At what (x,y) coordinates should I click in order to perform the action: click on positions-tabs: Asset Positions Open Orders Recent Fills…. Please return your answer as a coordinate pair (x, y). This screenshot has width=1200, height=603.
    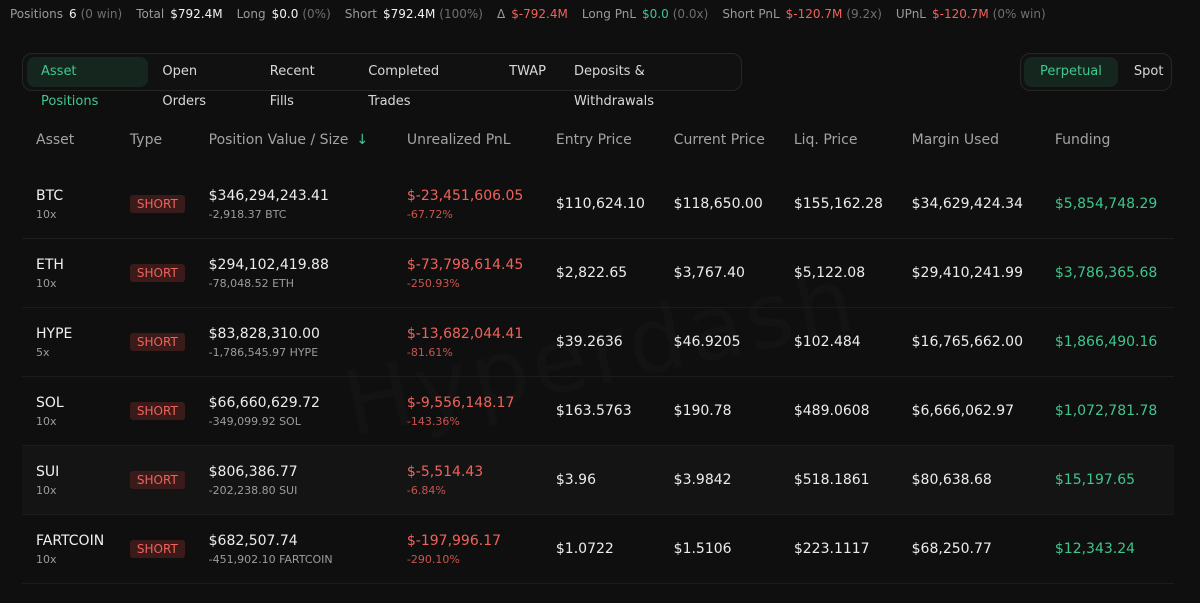
    Looking at the image, I should click on (382, 81).